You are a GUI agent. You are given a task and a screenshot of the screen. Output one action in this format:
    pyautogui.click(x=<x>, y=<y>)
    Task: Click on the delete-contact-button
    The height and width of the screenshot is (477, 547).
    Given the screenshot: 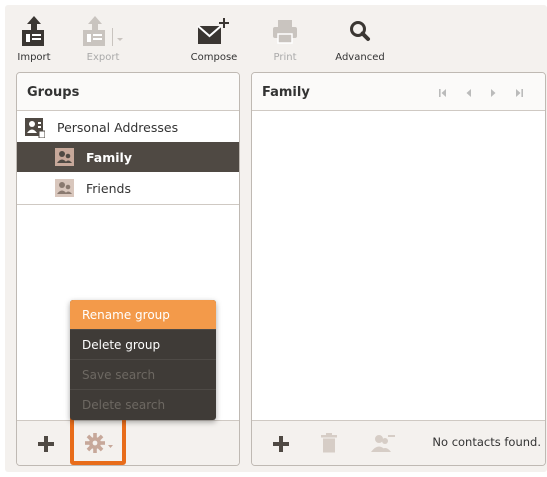 What is the action you would take?
    pyautogui.click(x=329, y=443)
    